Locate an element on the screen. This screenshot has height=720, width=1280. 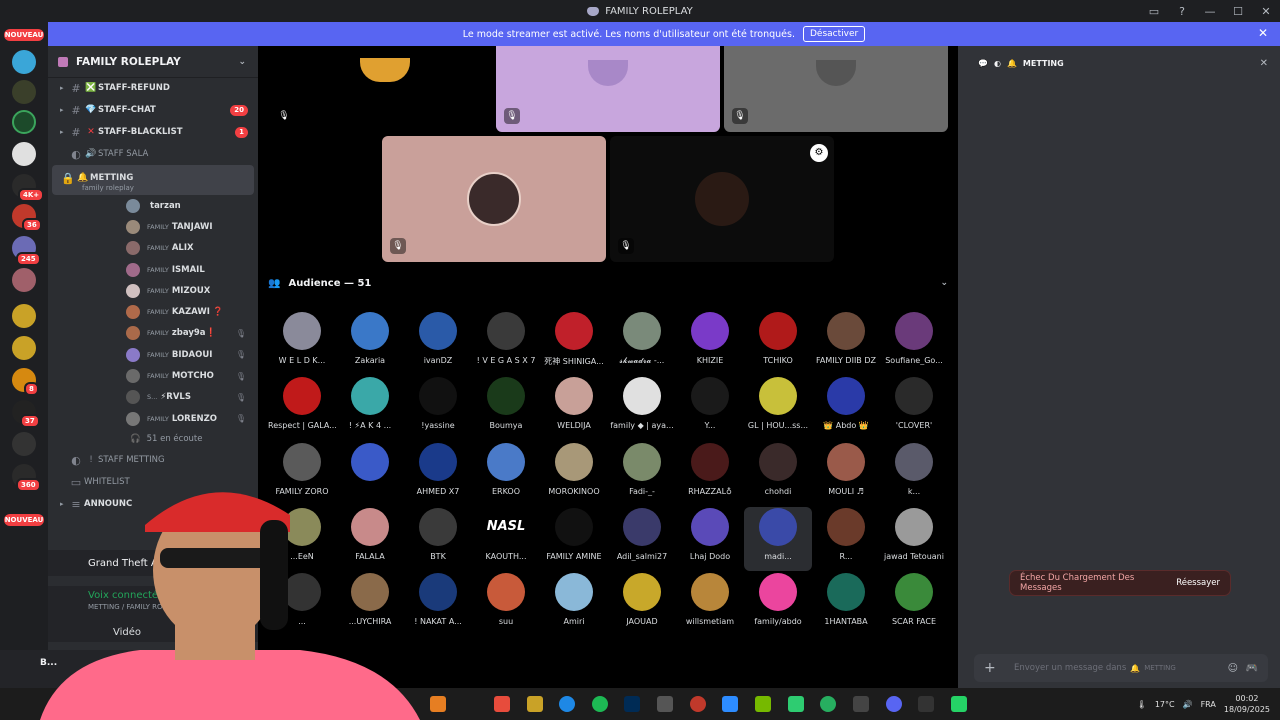
server-header: FAMILY ROLEPLAY ⌄ is located at coordinates (153, 62).